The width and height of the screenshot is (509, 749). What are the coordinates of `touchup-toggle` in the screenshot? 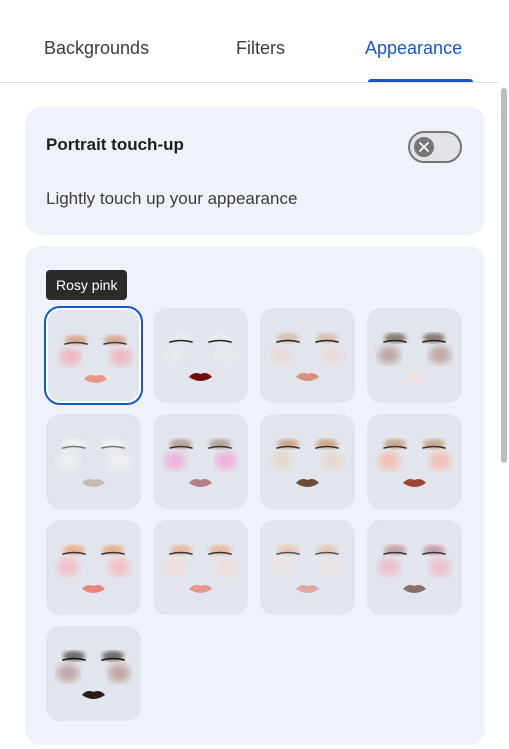 It's located at (435, 147).